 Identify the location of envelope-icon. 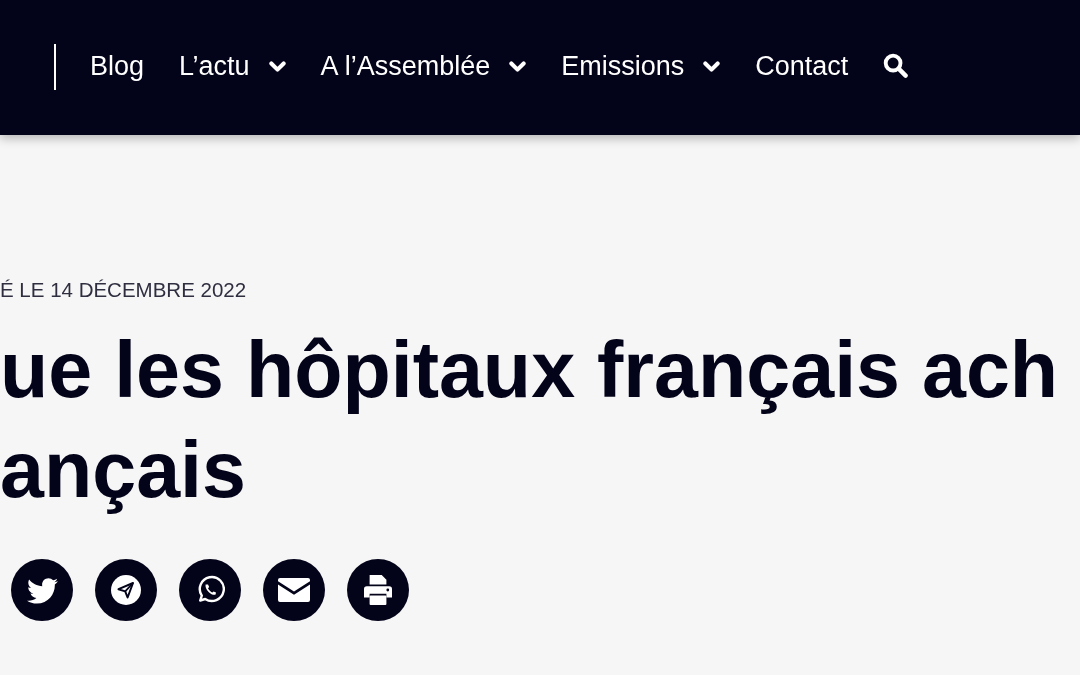
(294, 590).